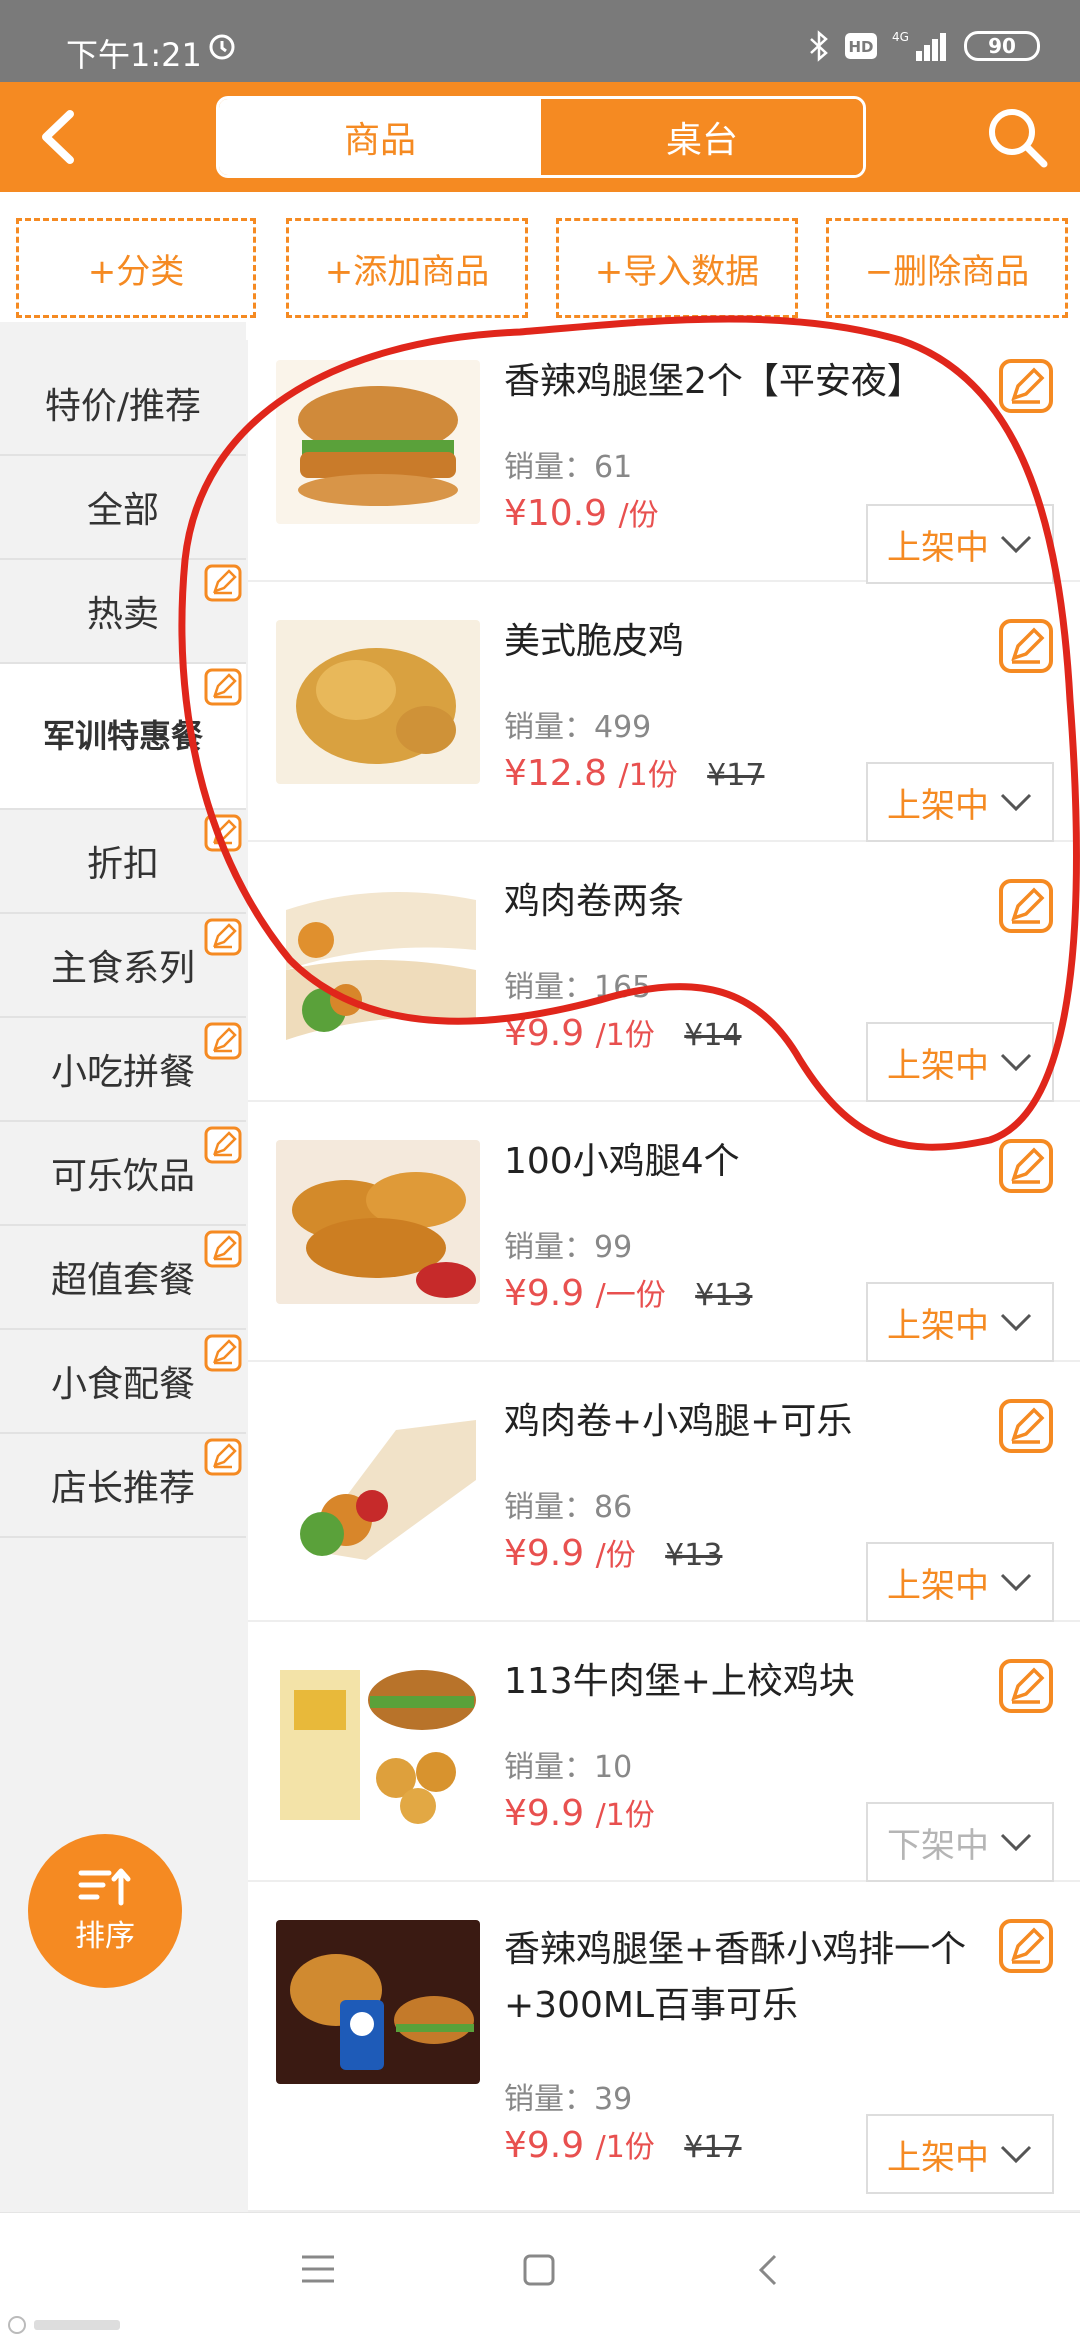  What do you see at coordinates (64, 2325) in the screenshot?
I see `watermark-logo` at bounding box center [64, 2325].